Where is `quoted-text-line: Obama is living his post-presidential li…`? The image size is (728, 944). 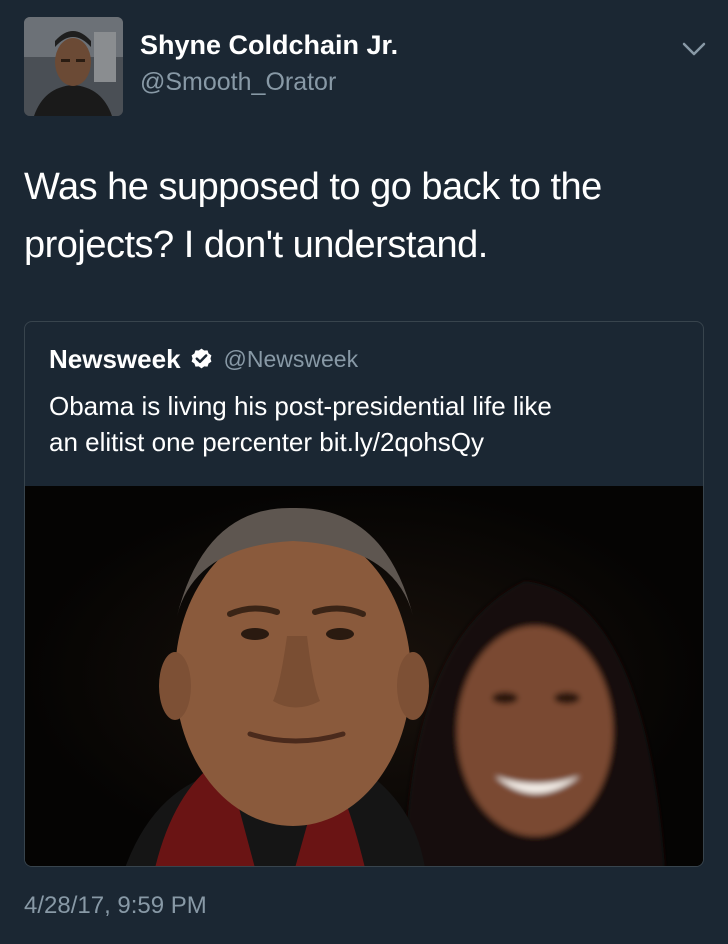
quoted-text-line: Obama is living his post-presidential li… is located at coordinates (300, 406).